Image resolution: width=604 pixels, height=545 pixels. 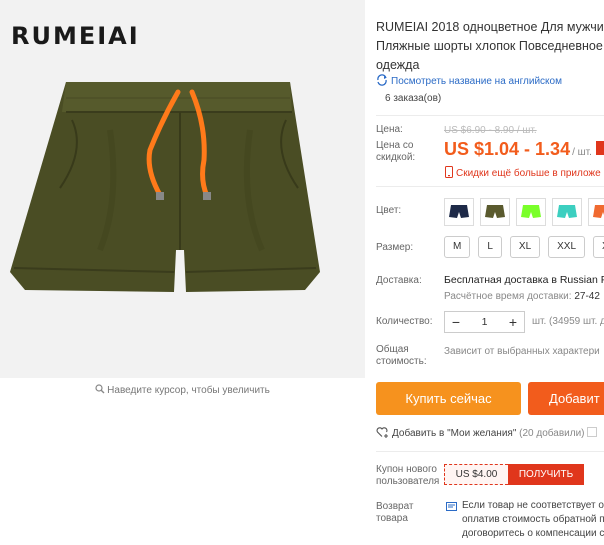 I want to click on total-cost-value: Зависит от выбранных характери, so click(x=522, y=351).